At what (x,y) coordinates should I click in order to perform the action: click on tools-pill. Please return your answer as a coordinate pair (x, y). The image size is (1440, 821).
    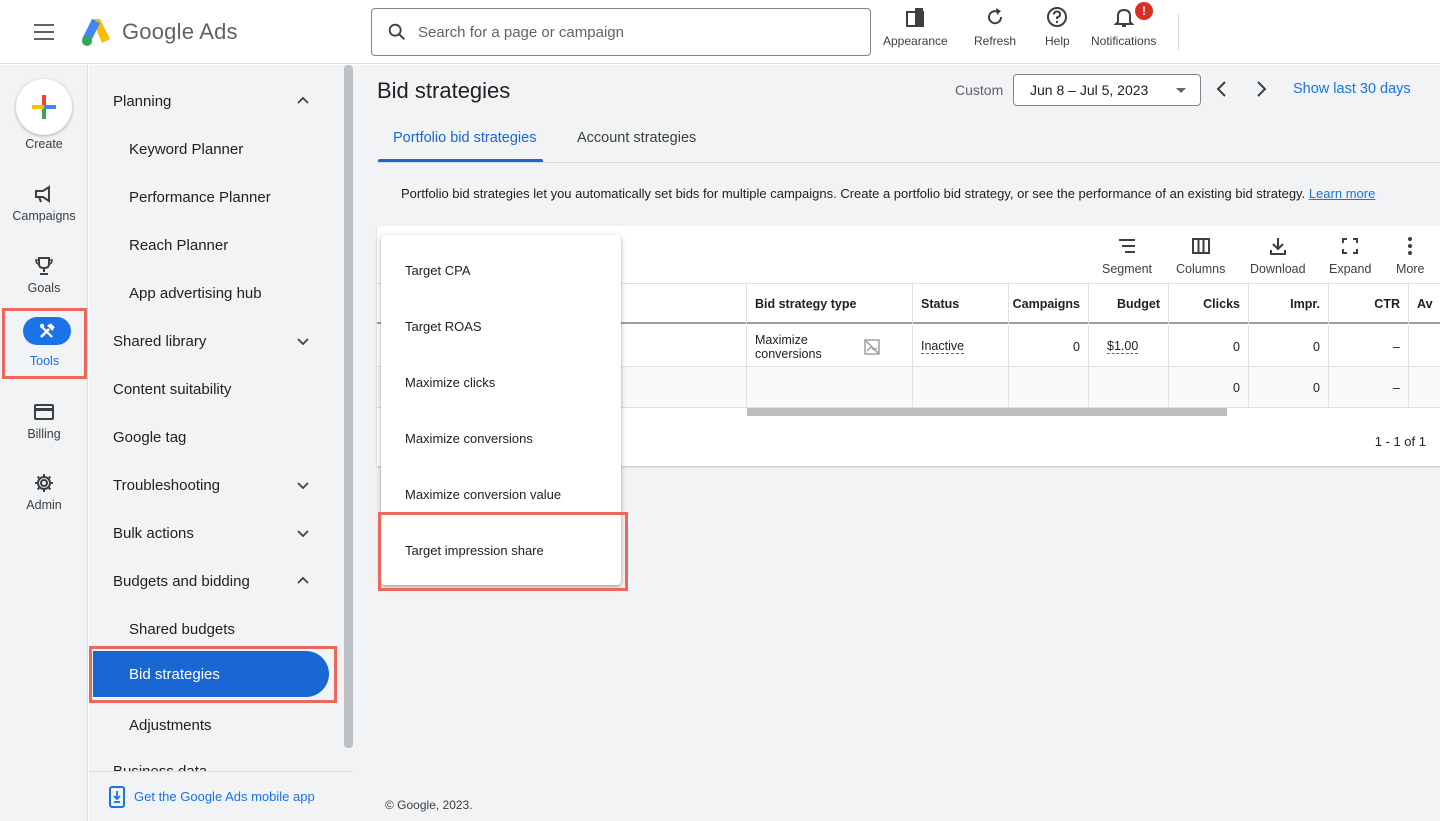
    Looking at the image, I should click on (47, 331).